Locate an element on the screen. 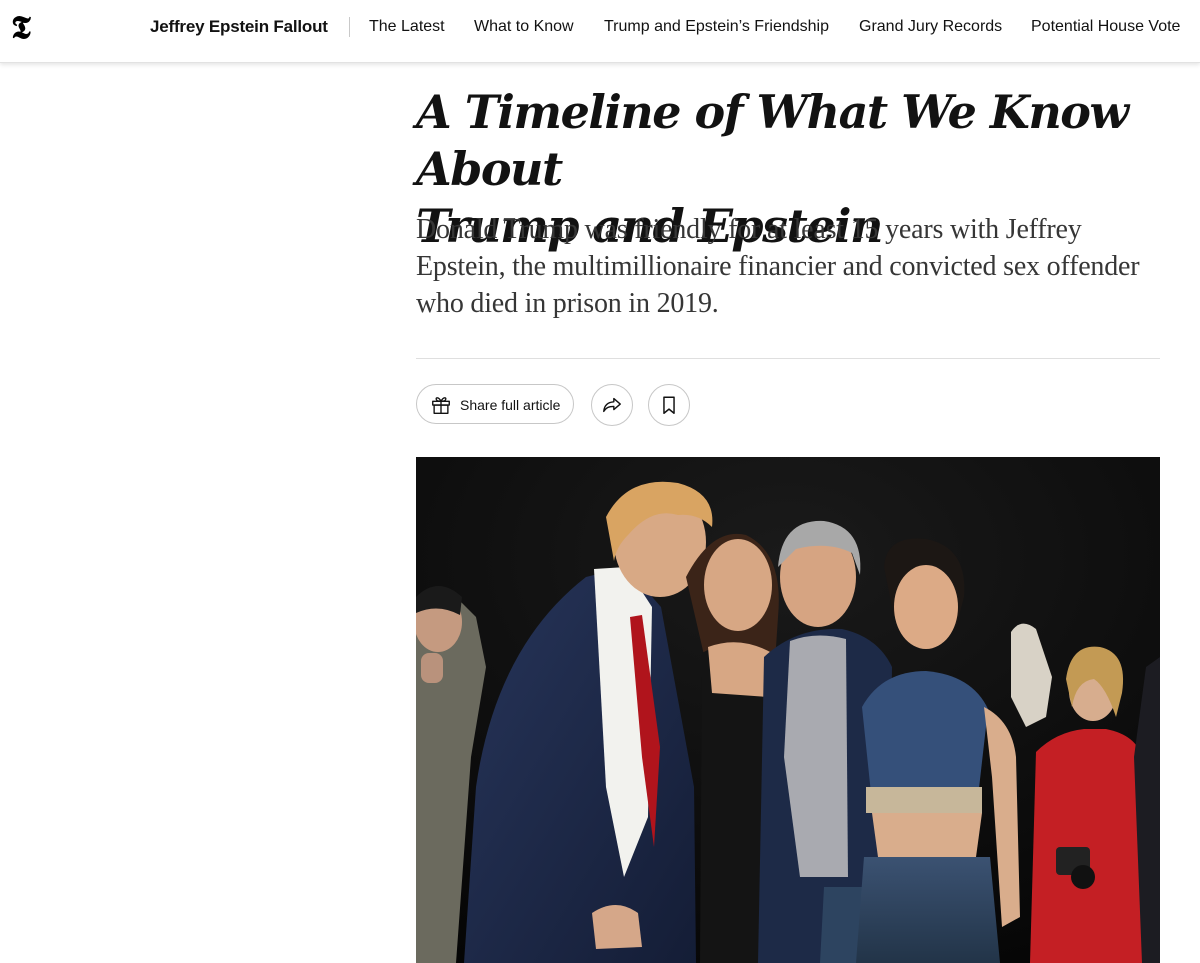 This screenshot has height=963, width=1200. nav-item-potential-house-vote: Potential House Vote is located at coordinates (1105, 27).